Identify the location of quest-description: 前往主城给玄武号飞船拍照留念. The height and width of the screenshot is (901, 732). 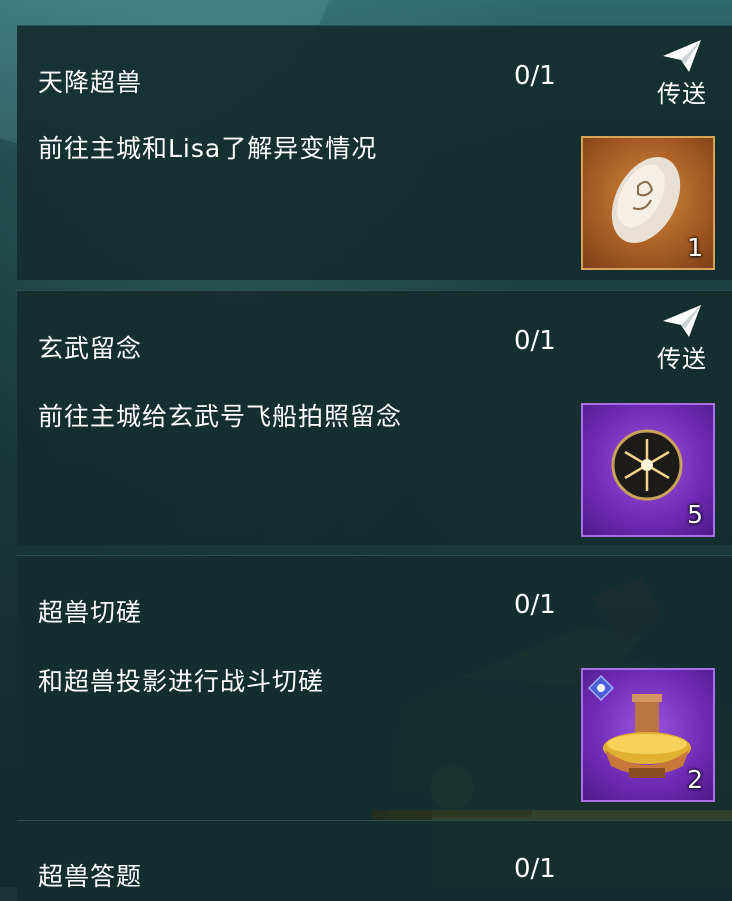
(220, 416).